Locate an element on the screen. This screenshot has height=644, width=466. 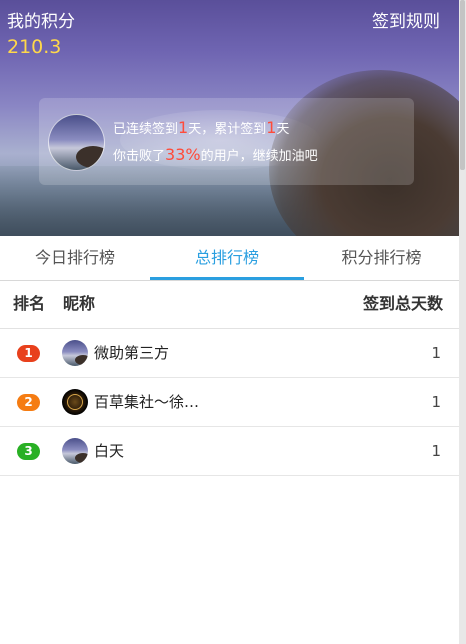
page-title: 我的积分 is located at coordinates (41, 22).